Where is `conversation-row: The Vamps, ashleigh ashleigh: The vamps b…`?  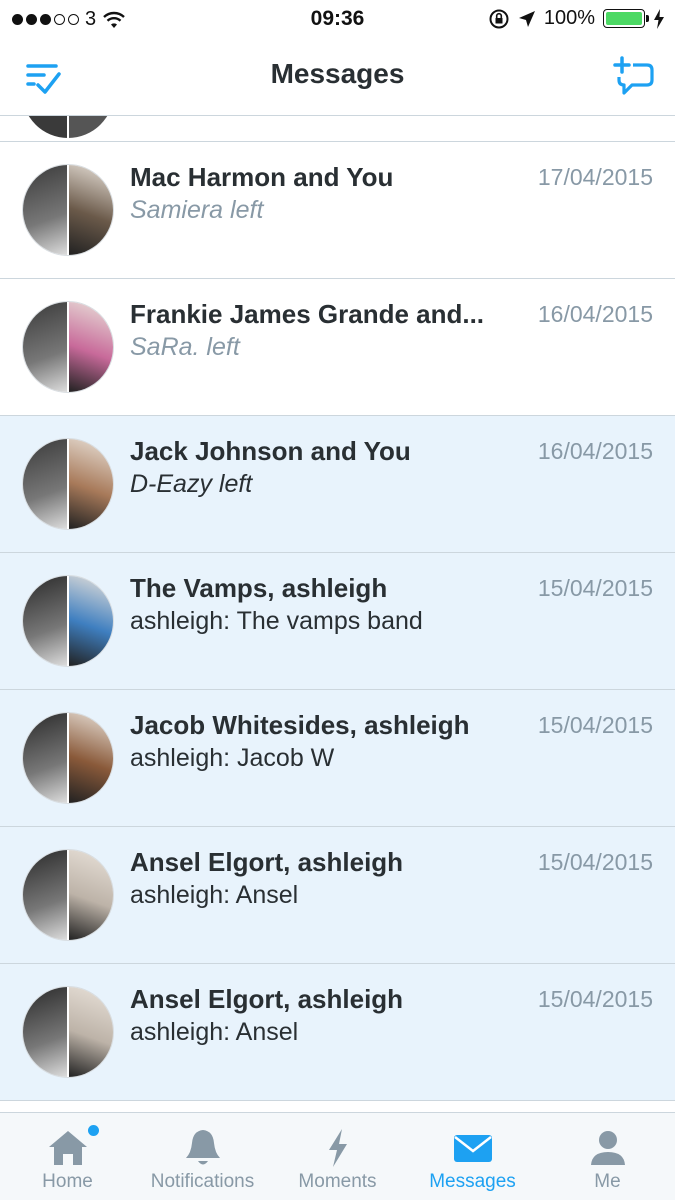 conversation-row: The Vamps, ashleigh ashleigh: The vamps b… is located at coordinates (337, 621).